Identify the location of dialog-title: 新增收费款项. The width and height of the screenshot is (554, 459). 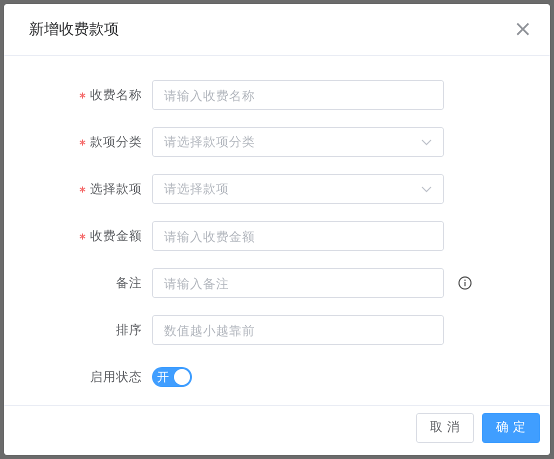
(74, 29).